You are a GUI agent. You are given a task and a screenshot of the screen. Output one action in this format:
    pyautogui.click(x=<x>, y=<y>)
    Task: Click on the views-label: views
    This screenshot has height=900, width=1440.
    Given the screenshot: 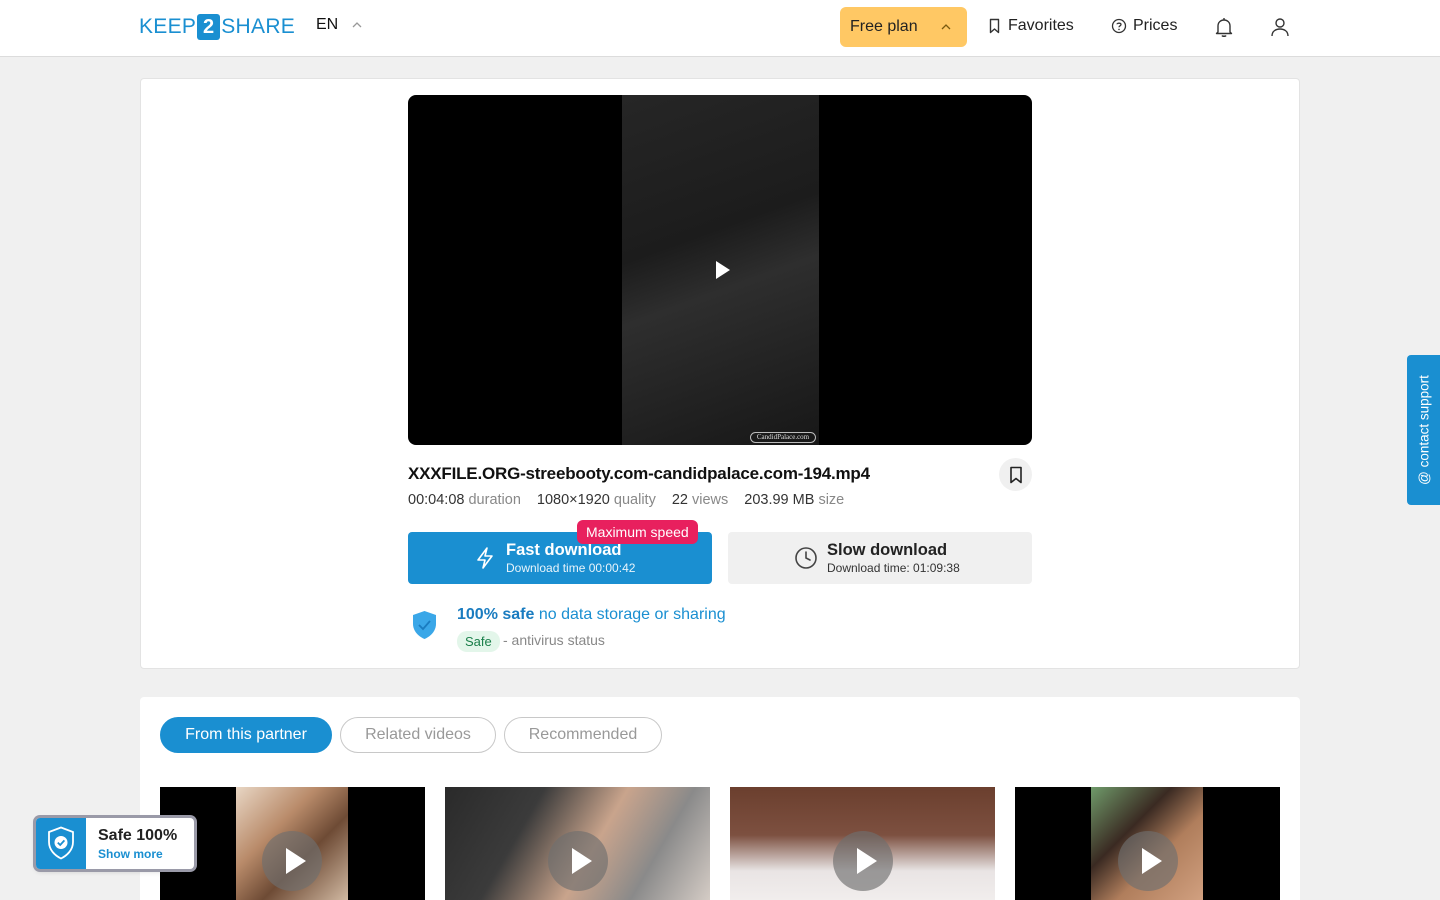 What is the action you would take?
    pyautogui.click(x=710, y=500)
    